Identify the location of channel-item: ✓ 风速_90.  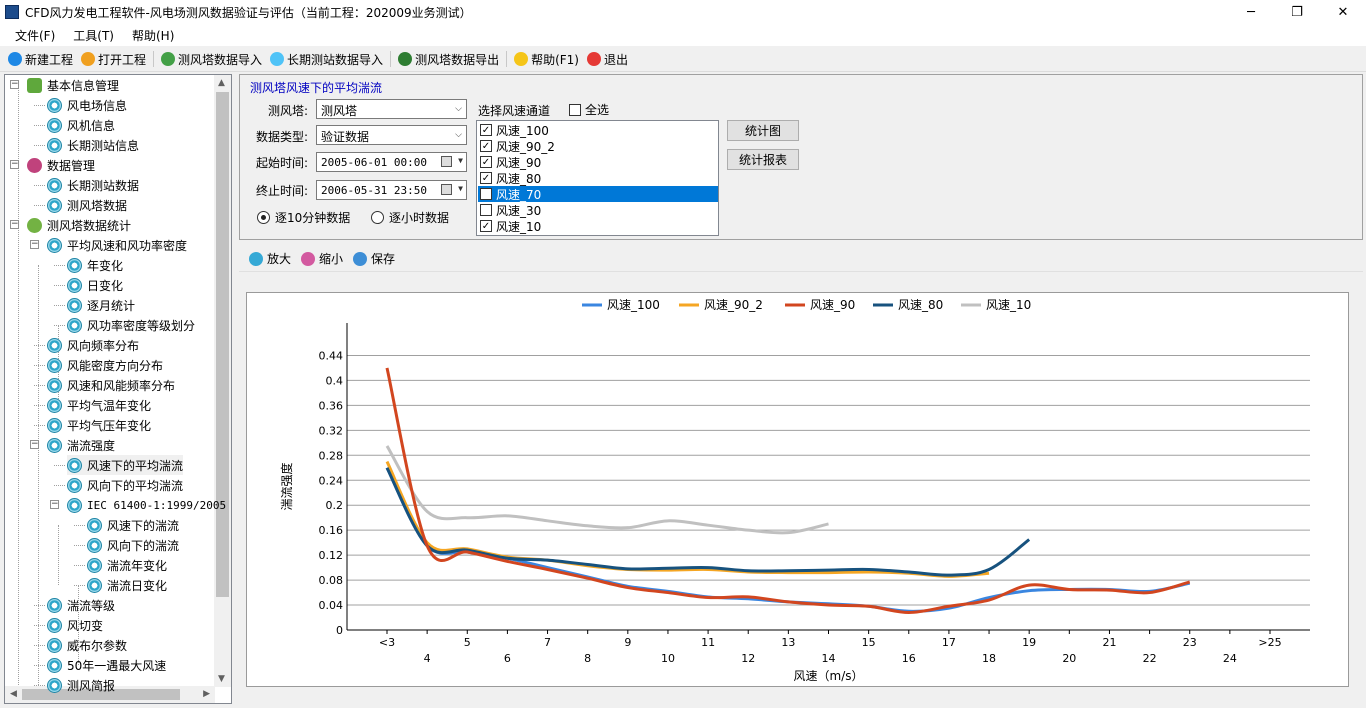
(598, 162).